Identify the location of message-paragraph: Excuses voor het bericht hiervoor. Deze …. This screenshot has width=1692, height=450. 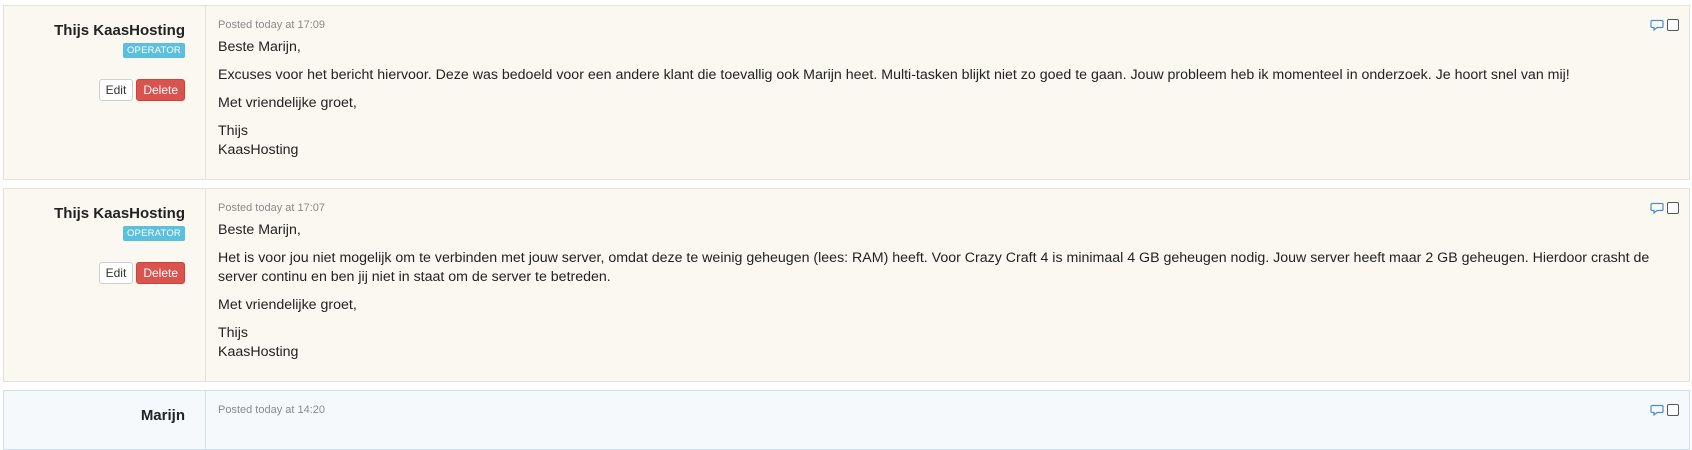
(894, 75).